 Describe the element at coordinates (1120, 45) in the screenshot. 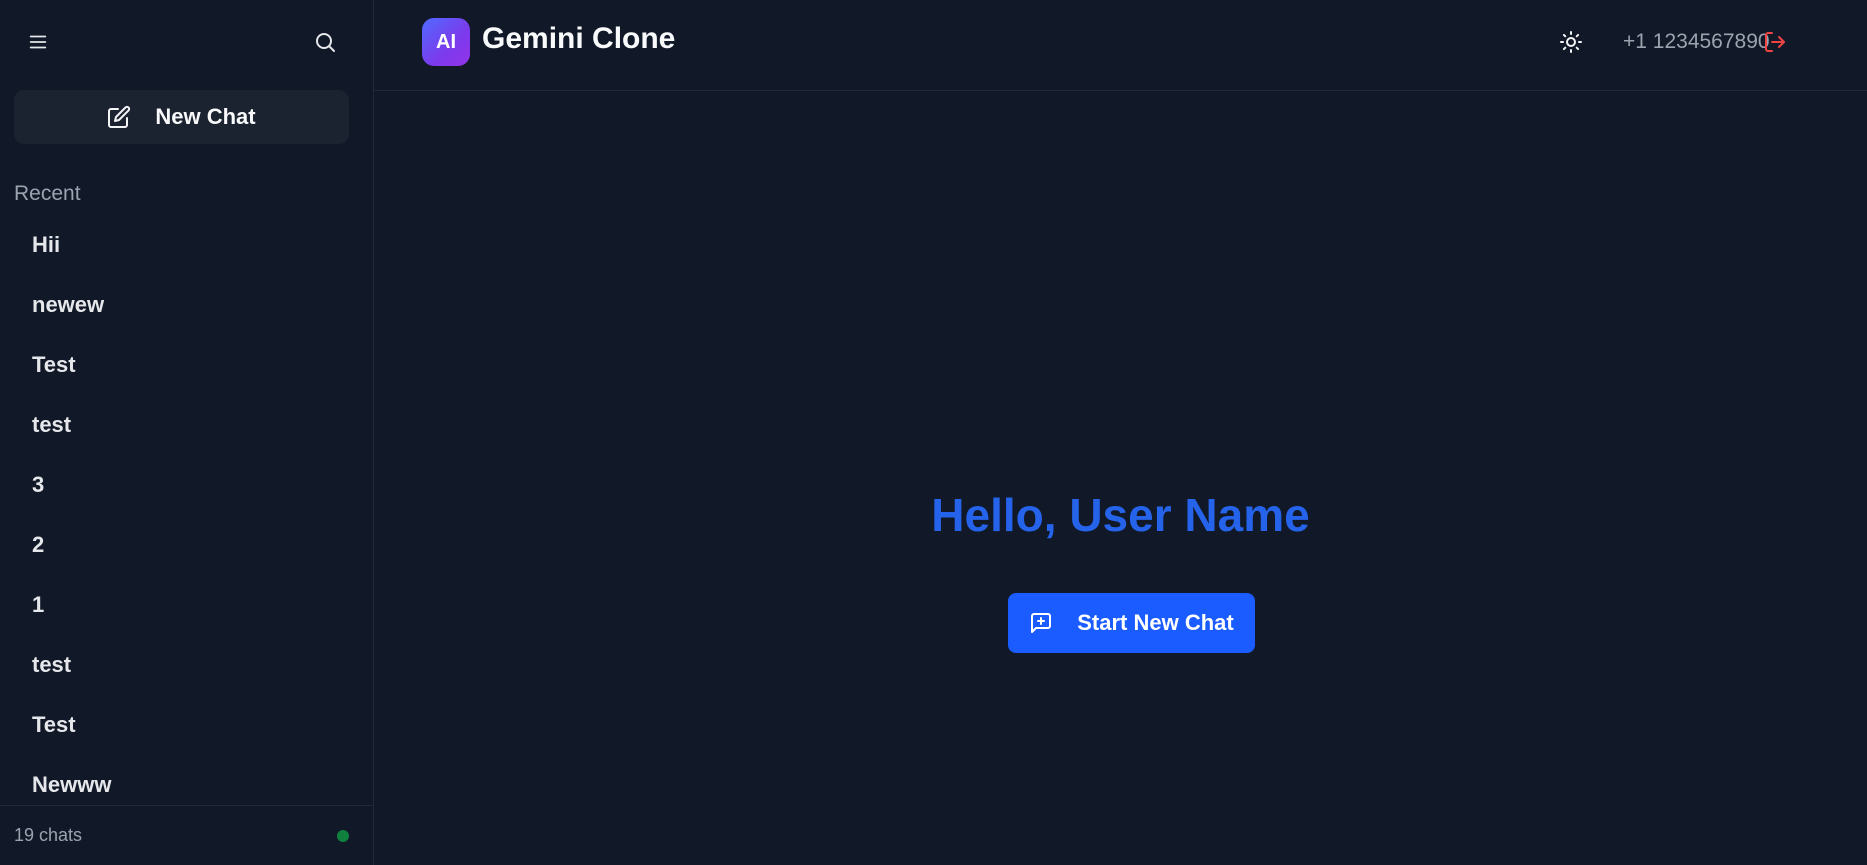

I see `top-header: AI Gemini Clone +1 1234567890` at that location.